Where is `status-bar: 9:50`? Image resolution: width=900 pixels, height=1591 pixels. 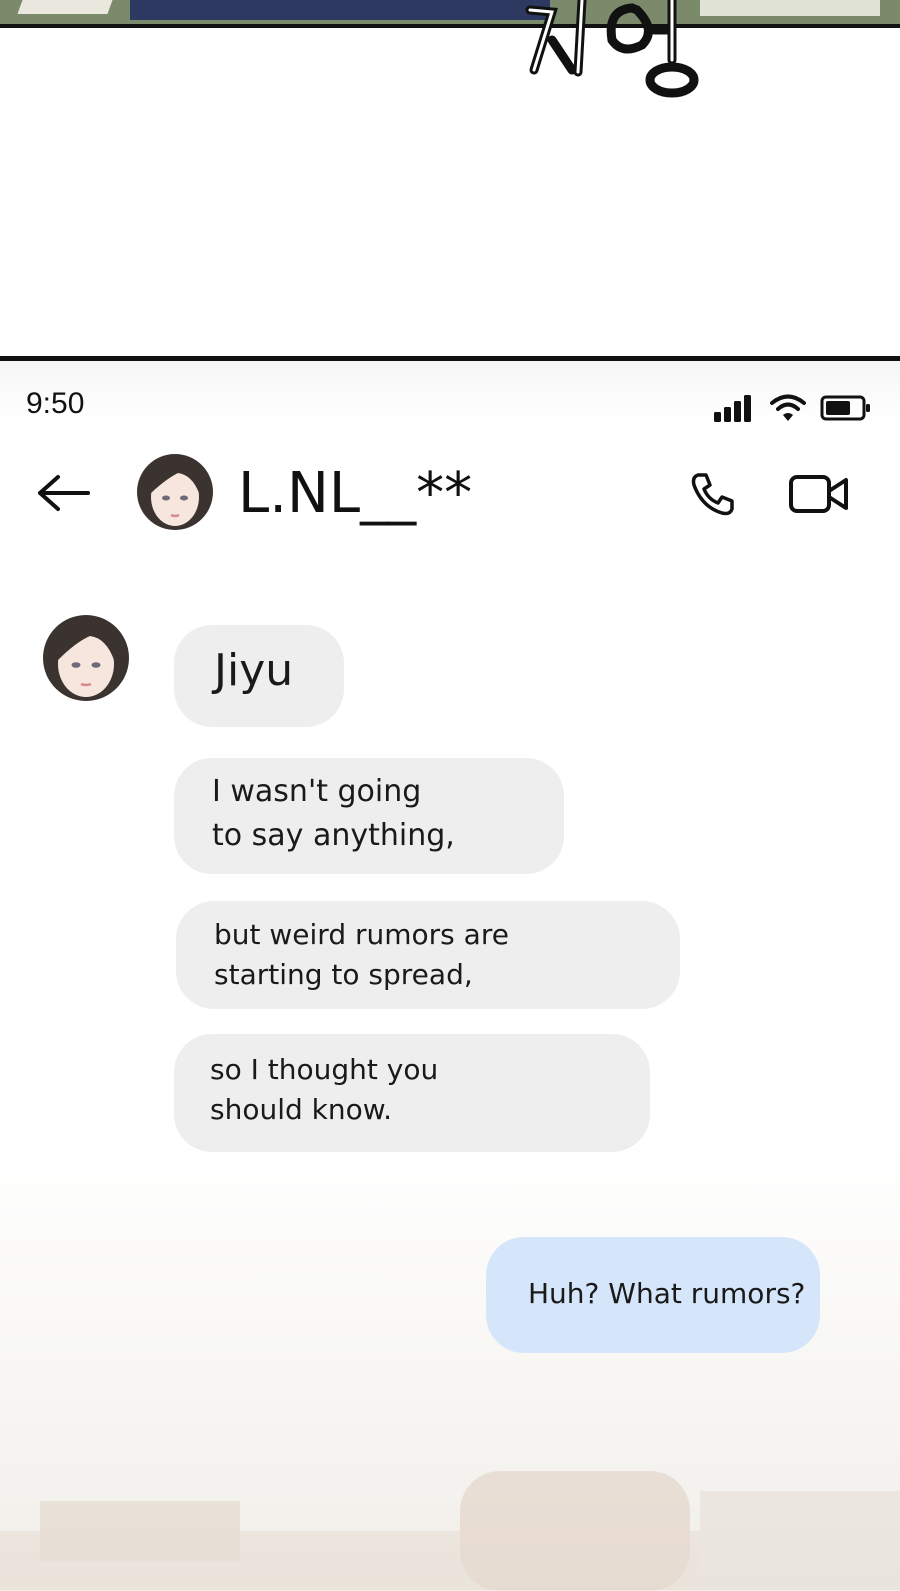 status-bar: 9:50 is located at coordinates (450, 401).